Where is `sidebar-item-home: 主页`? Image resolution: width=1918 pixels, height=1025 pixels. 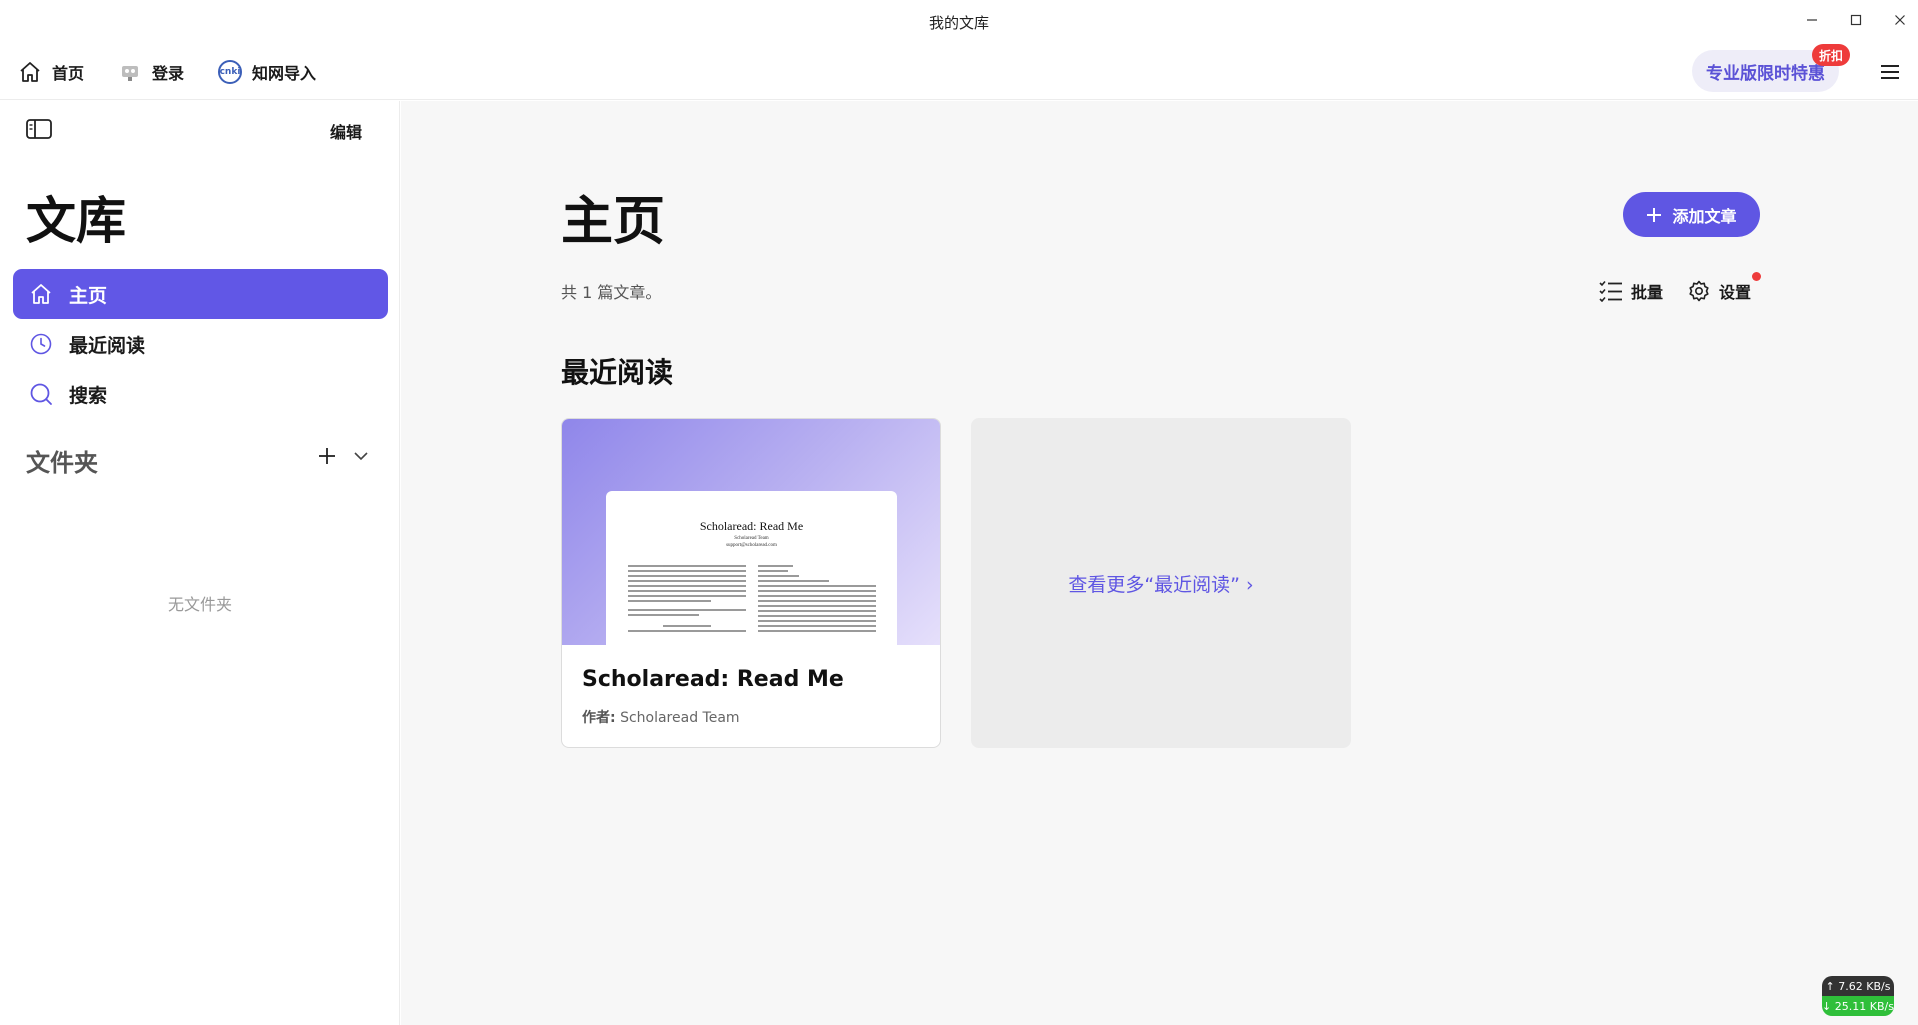
sidebar-item-home: 主页 is located at coordinates (200, 294).